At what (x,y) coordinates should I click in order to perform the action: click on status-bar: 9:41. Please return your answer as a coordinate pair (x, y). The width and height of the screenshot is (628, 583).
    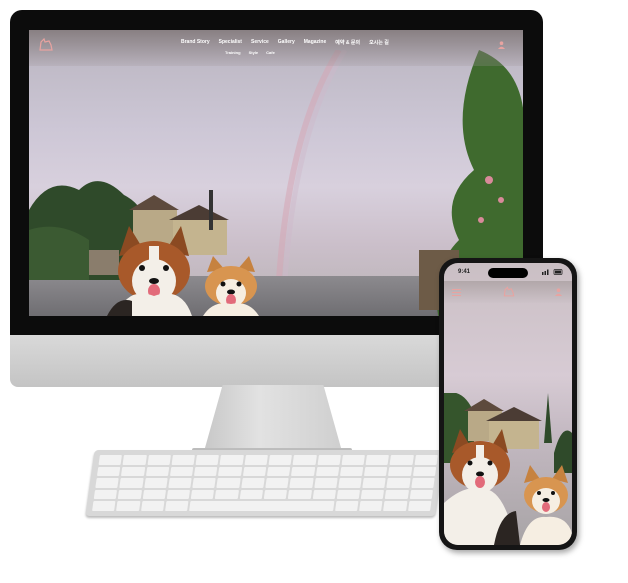
    Looking at the image, I should click on (508, 272).